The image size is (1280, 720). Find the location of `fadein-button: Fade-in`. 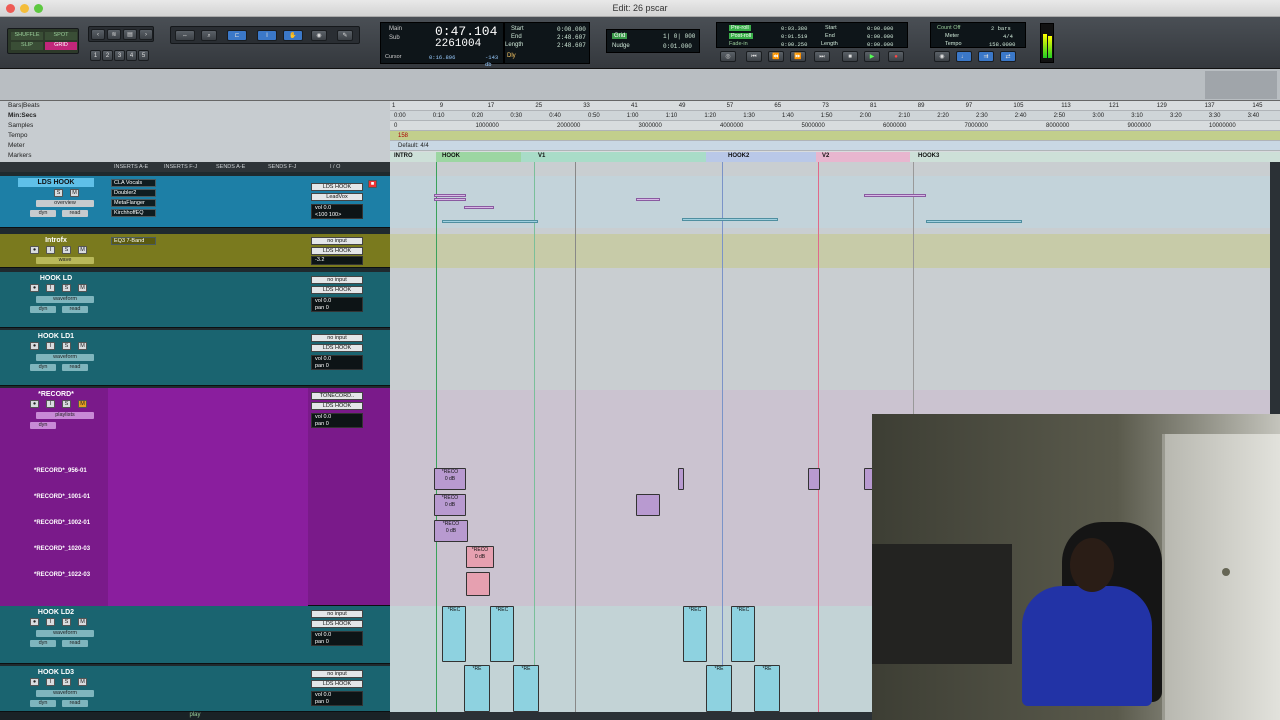

fadein-button: Fade-in is located at coordinates (738, 44).